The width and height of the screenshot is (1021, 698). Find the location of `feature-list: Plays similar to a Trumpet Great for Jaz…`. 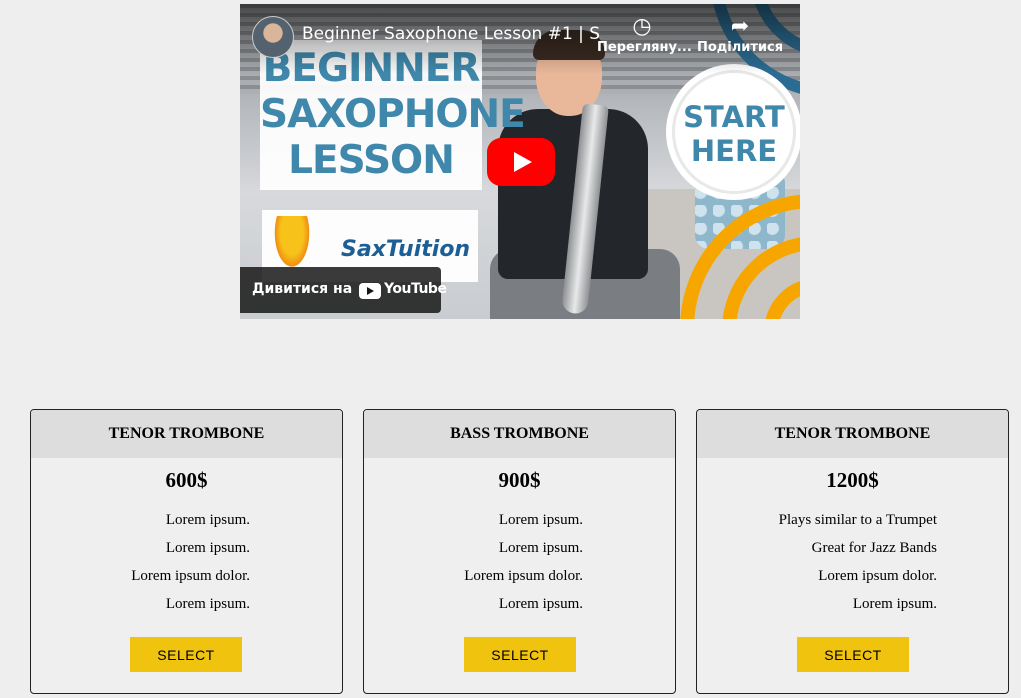

feature-list: Plays similar to a Trumpet Great for Jaz… is located at coordinates (817, 566).